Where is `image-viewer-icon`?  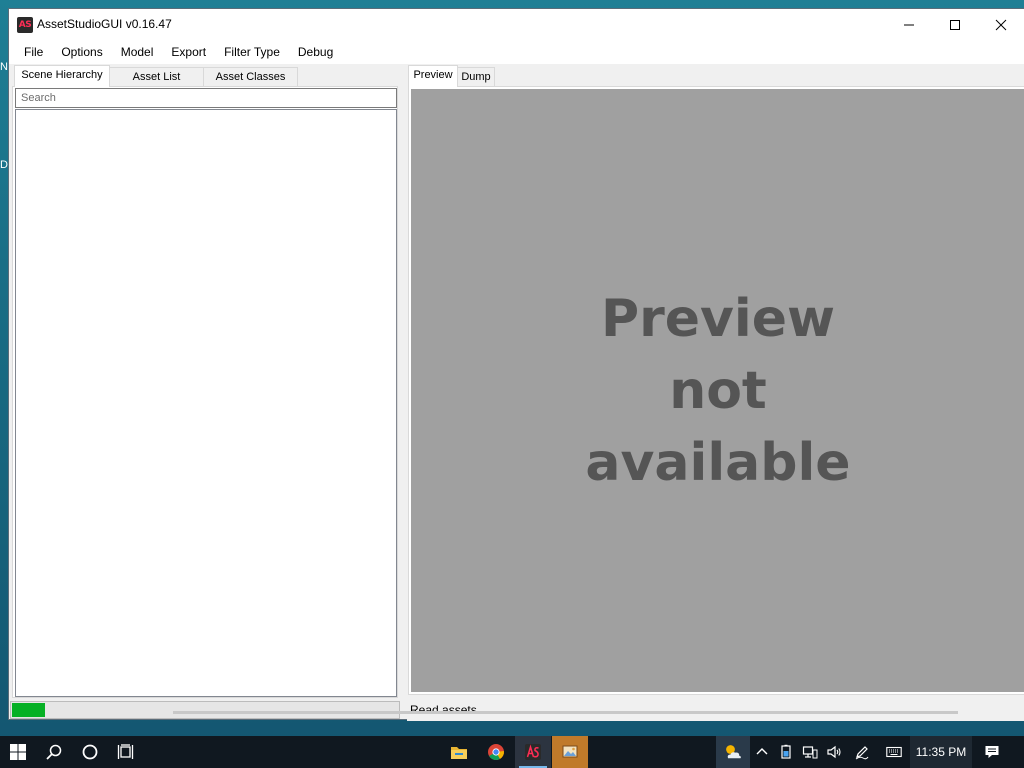
image-viewer-icon is located at coordinates (570, 751).